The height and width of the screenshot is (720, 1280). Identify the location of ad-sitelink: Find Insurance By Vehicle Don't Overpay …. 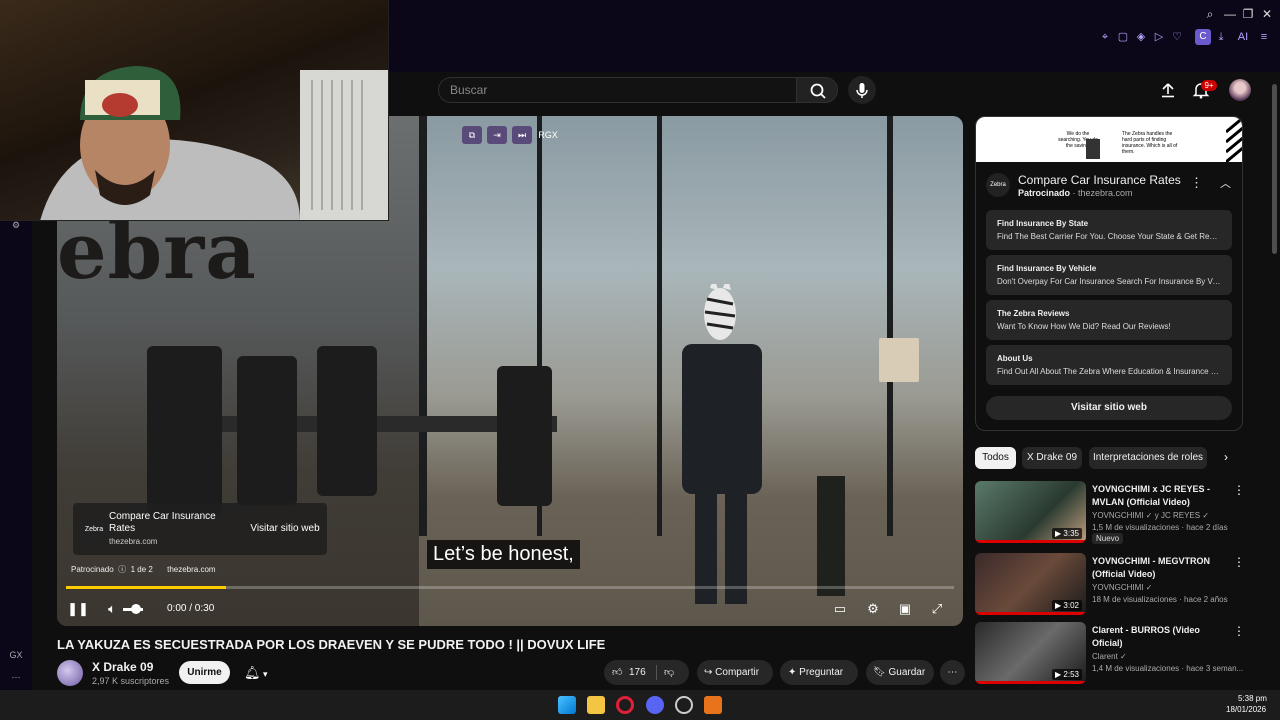
(1109, 275).